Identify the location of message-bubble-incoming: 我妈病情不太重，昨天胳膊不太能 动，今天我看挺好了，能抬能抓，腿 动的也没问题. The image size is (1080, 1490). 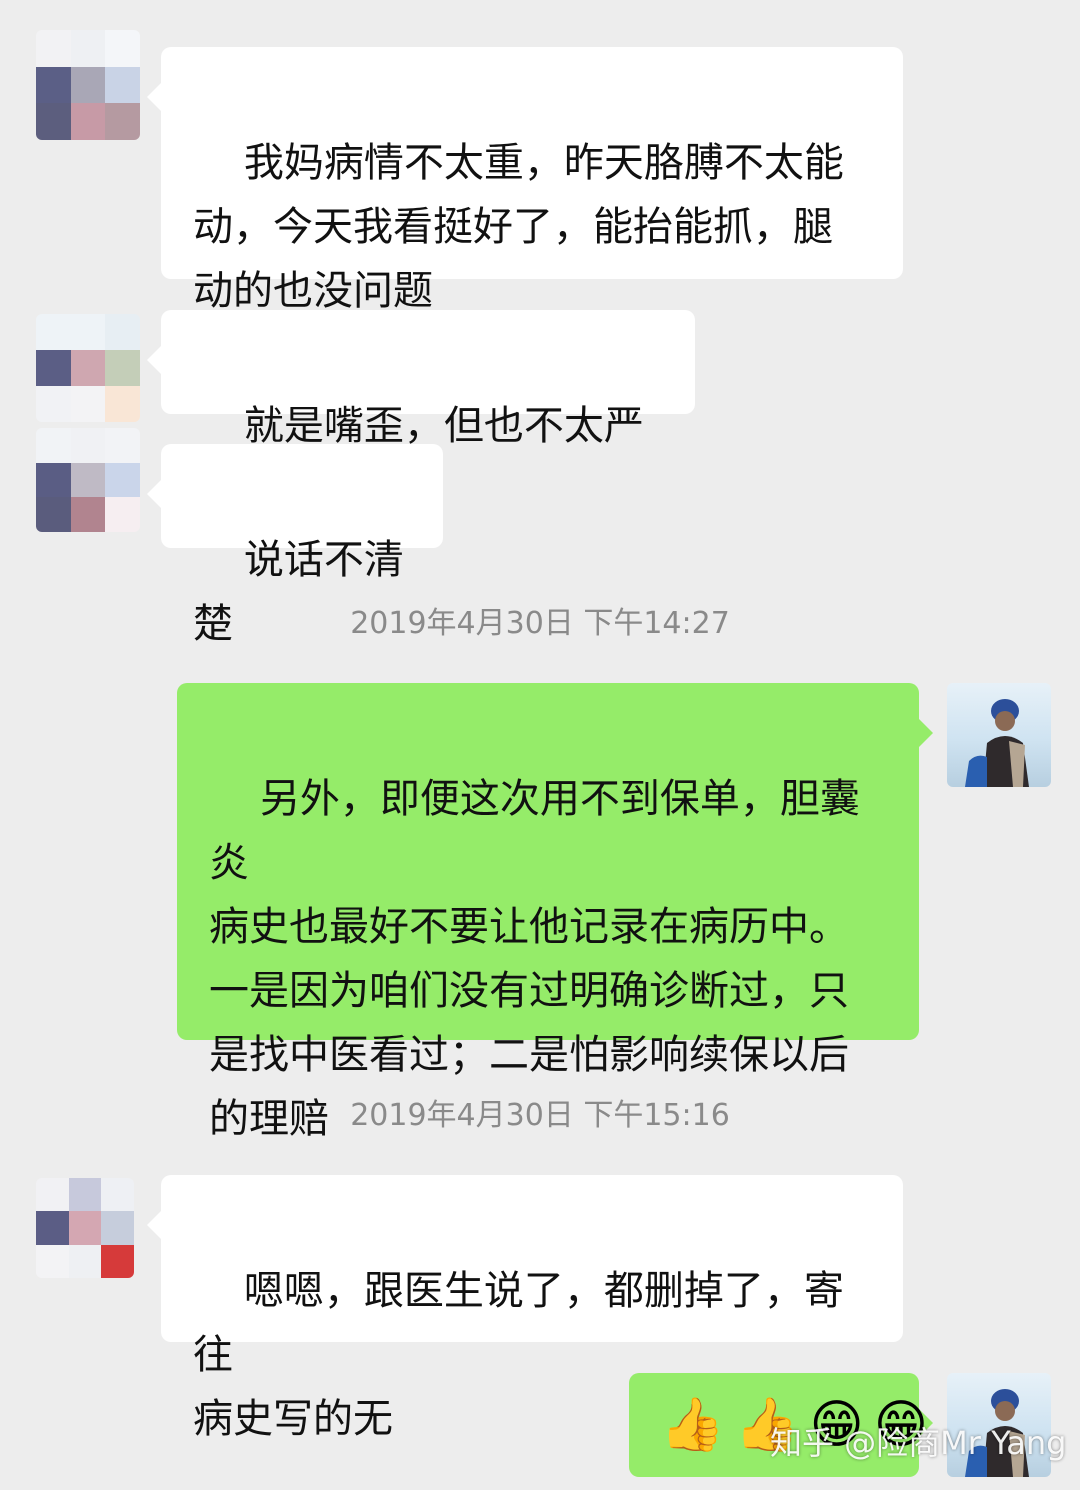
(525, 180).